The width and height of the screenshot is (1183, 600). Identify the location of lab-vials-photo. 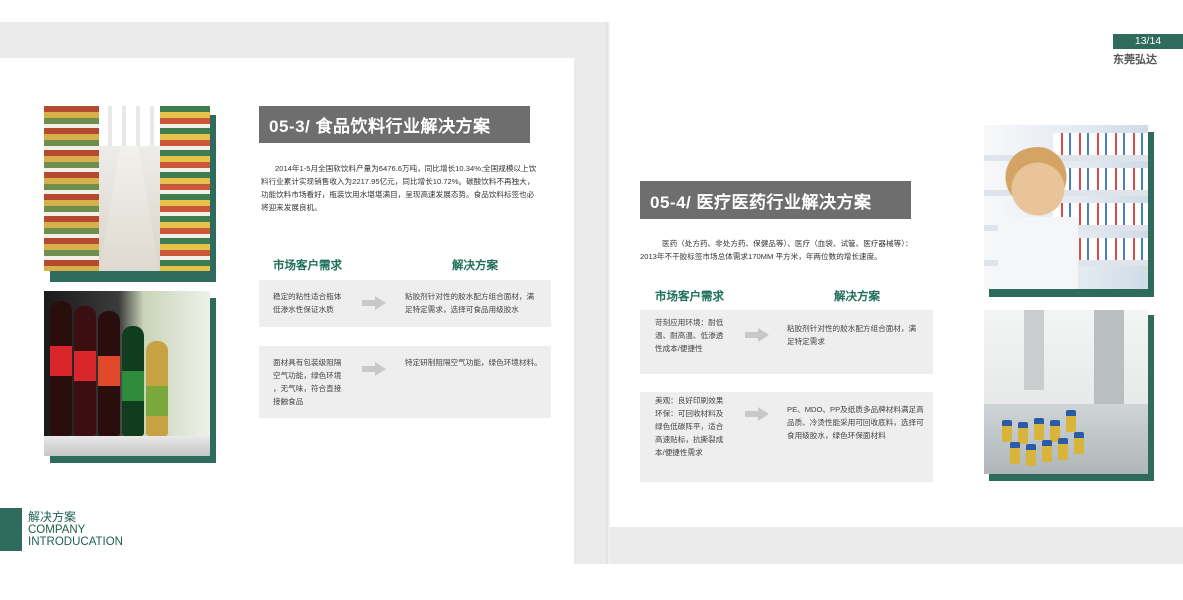
(1066, 392).